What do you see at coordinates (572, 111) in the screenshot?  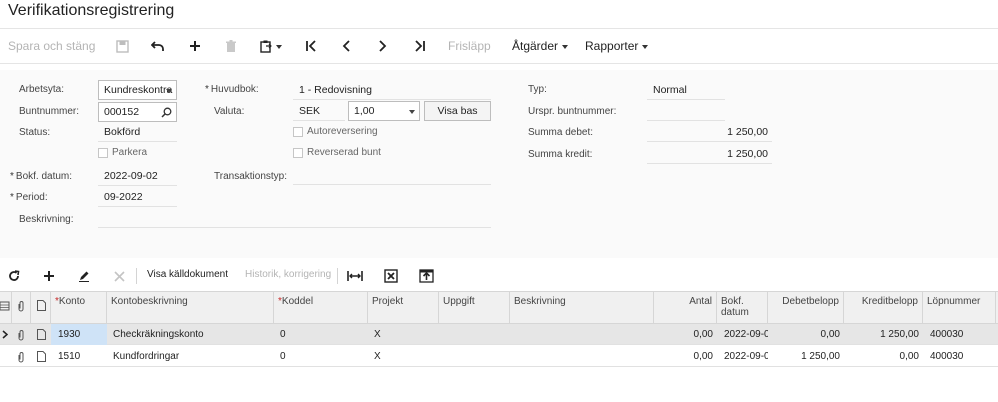 I see `orig-batch-label: Urspr. buntnummer:` at bounding box center [572, 111].